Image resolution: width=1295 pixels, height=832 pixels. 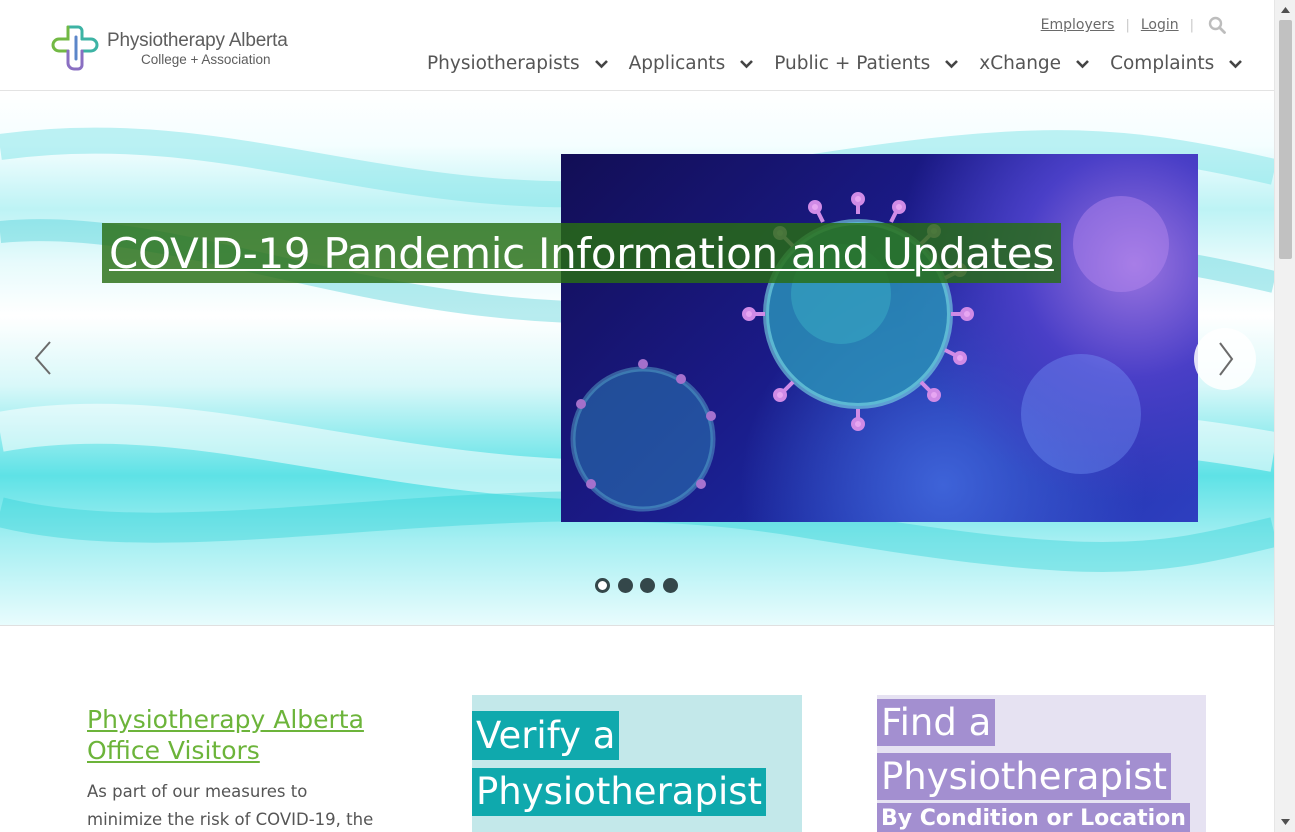 What do you see at coordinates (546, 735) in the screenshot?
I see `tile-line: Verify a` at bounding box center [546, 735].